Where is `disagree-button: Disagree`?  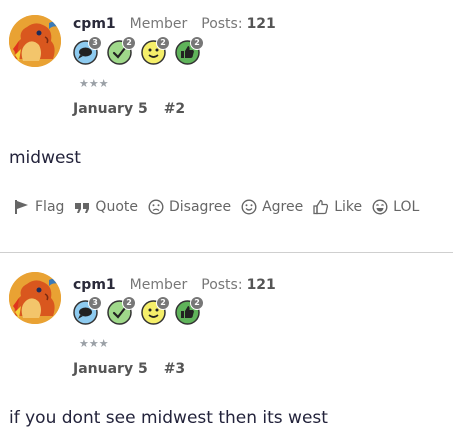 disagree-button: Disagree is located at coordinates (189, 207).